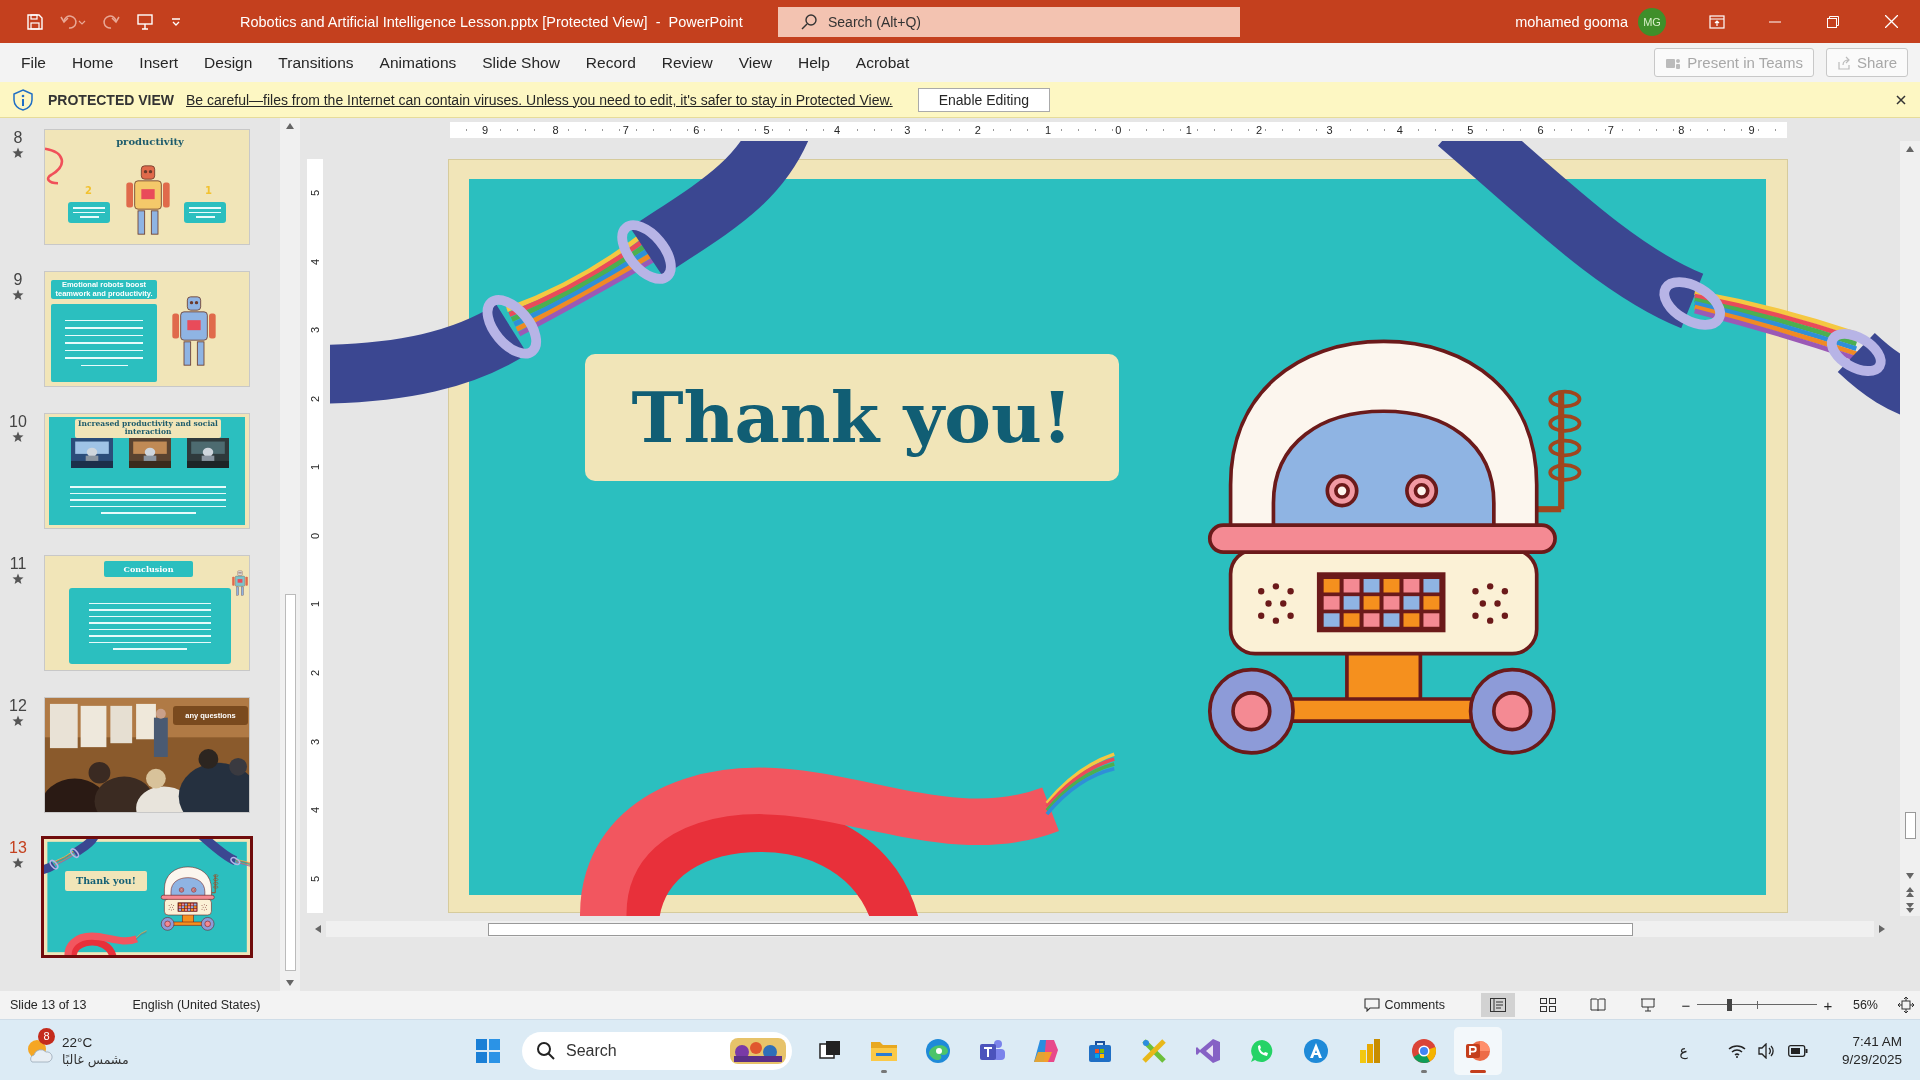  What do you see at coordinates (1775, 21) in the screenshot?
I see `minimize-icon` at bounding box center [1775, 21].